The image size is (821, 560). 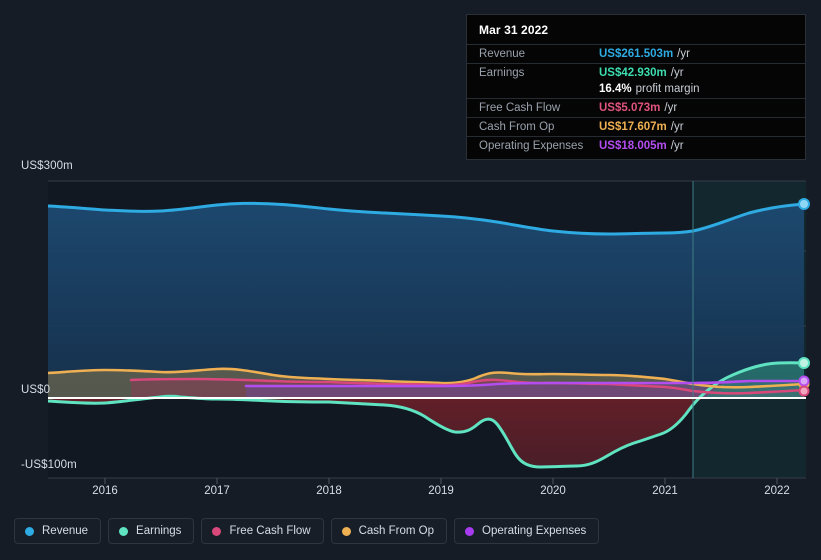 I want to click on tooltip-label-free-cash-flow: Free Cash Flow, so click(x=520, y=108).